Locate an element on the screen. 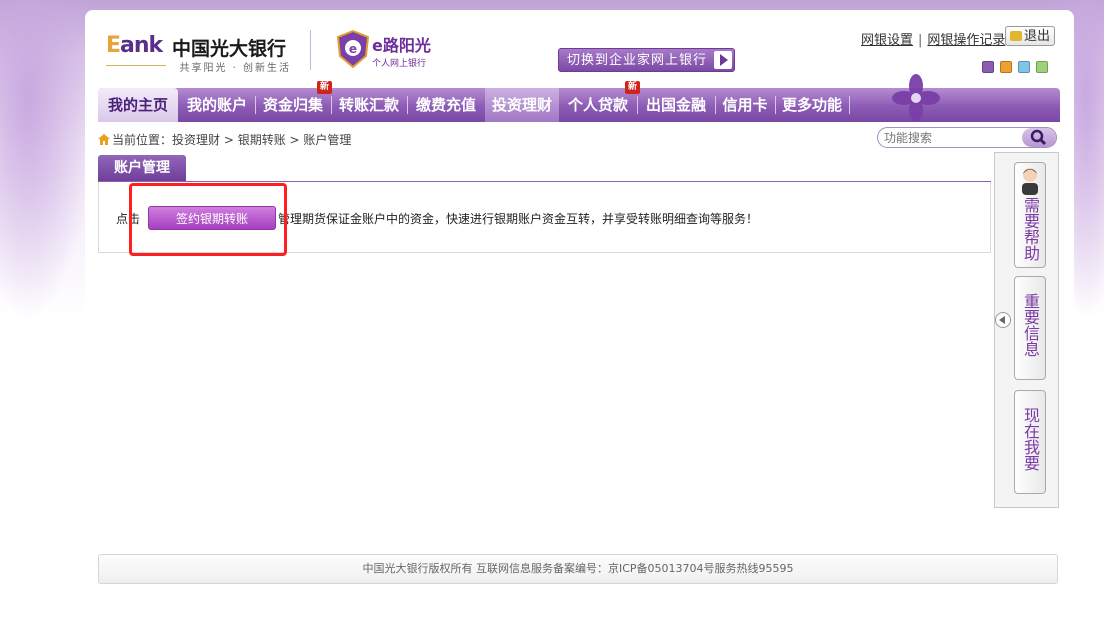 The width and height of the screenshot is (1104, 640). important-info-label: 重要信息 is located at coordinates (1030, 325).